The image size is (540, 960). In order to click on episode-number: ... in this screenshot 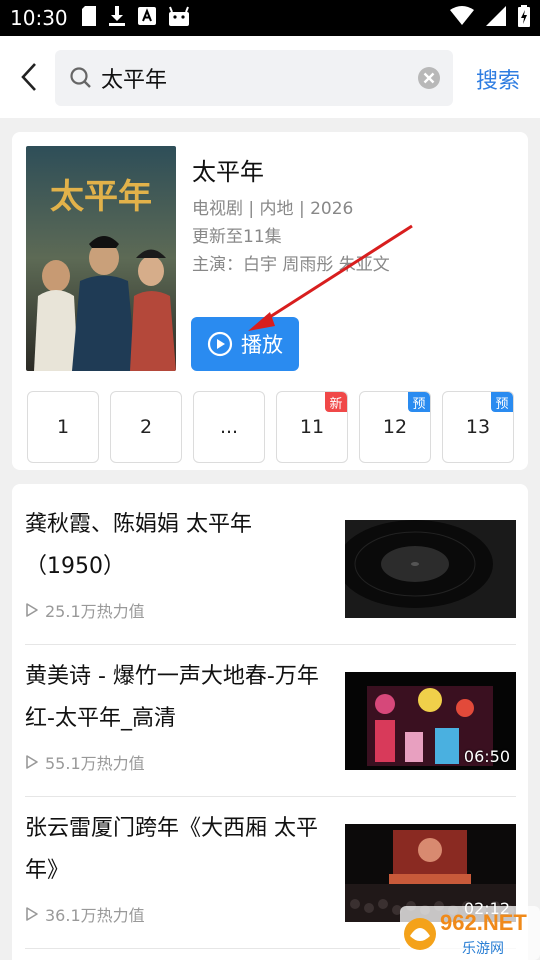, I will do `click(229, 427)`.